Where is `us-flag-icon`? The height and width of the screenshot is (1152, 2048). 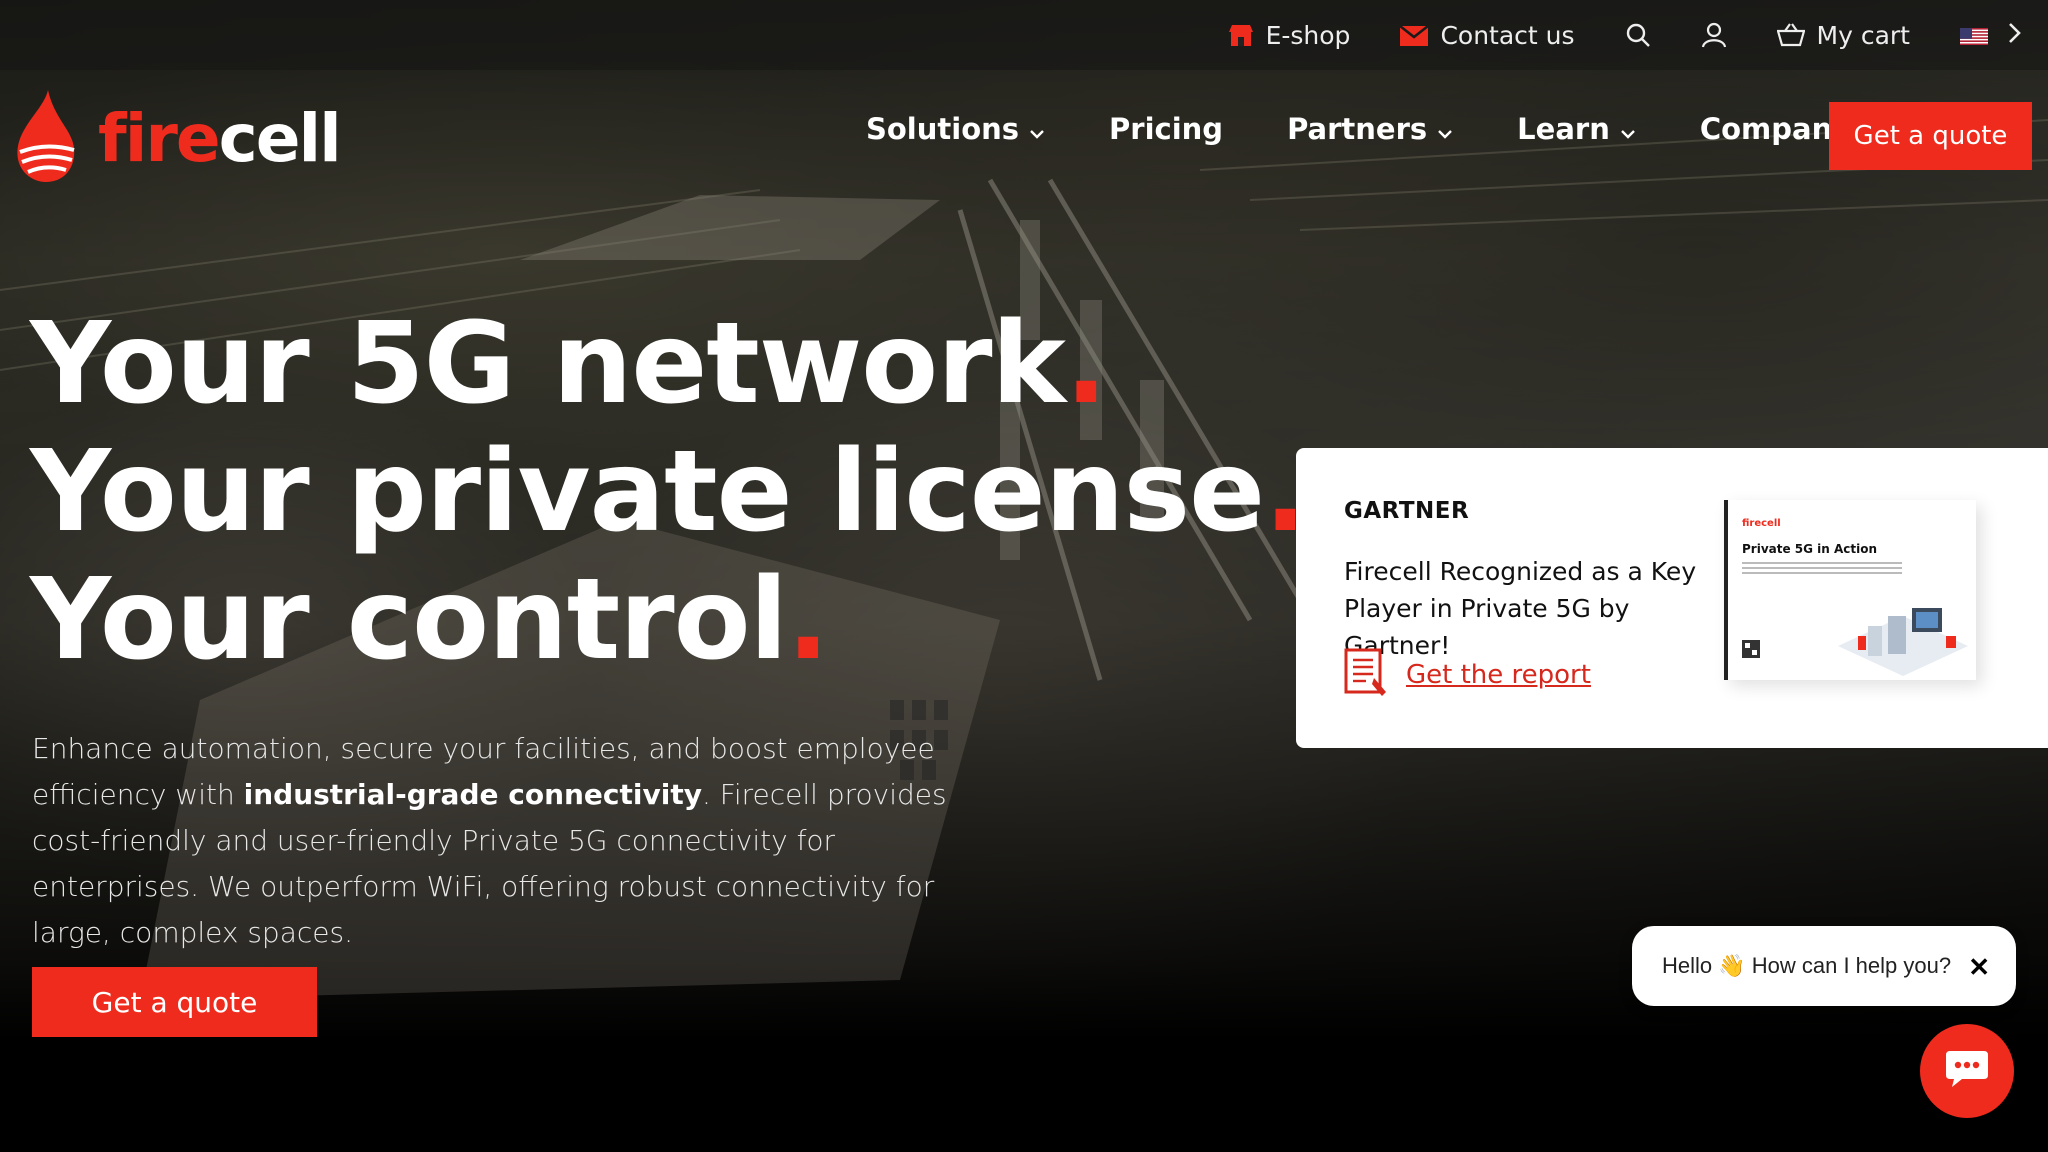
us-flag-icon is located at coordinates (1974, 35).